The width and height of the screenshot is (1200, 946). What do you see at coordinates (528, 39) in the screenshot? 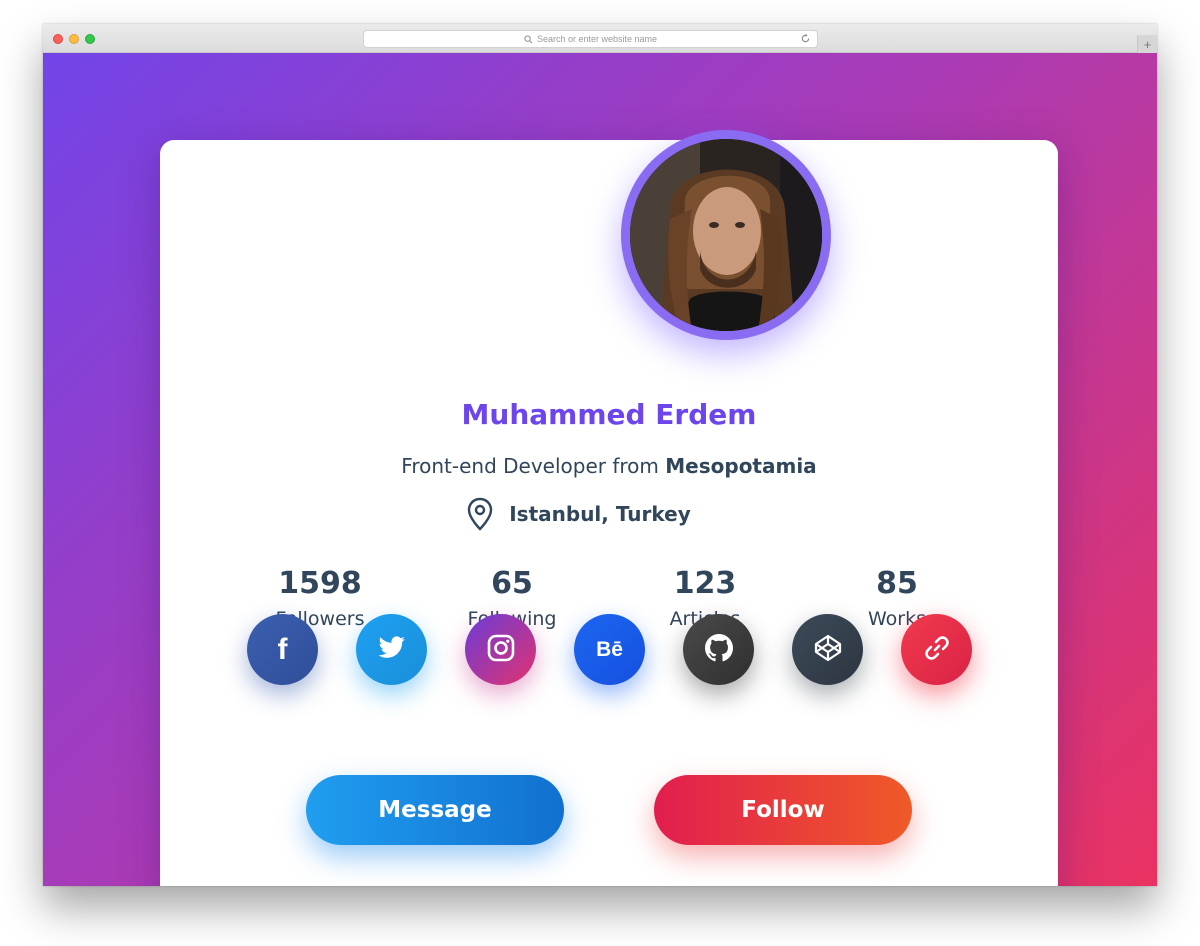
I see `search-icon` at bounding box center [528, 39].